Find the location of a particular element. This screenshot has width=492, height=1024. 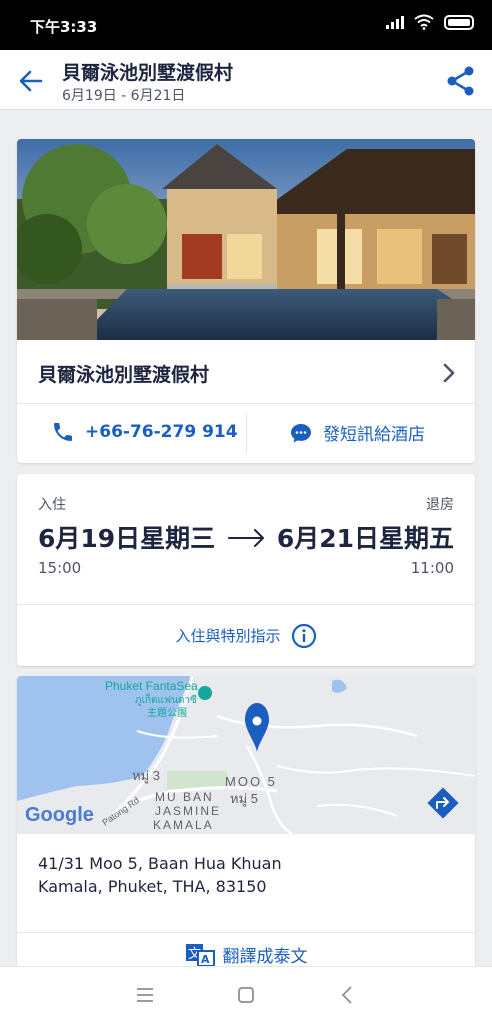

signal-icon is located at coordinates (395, 22).